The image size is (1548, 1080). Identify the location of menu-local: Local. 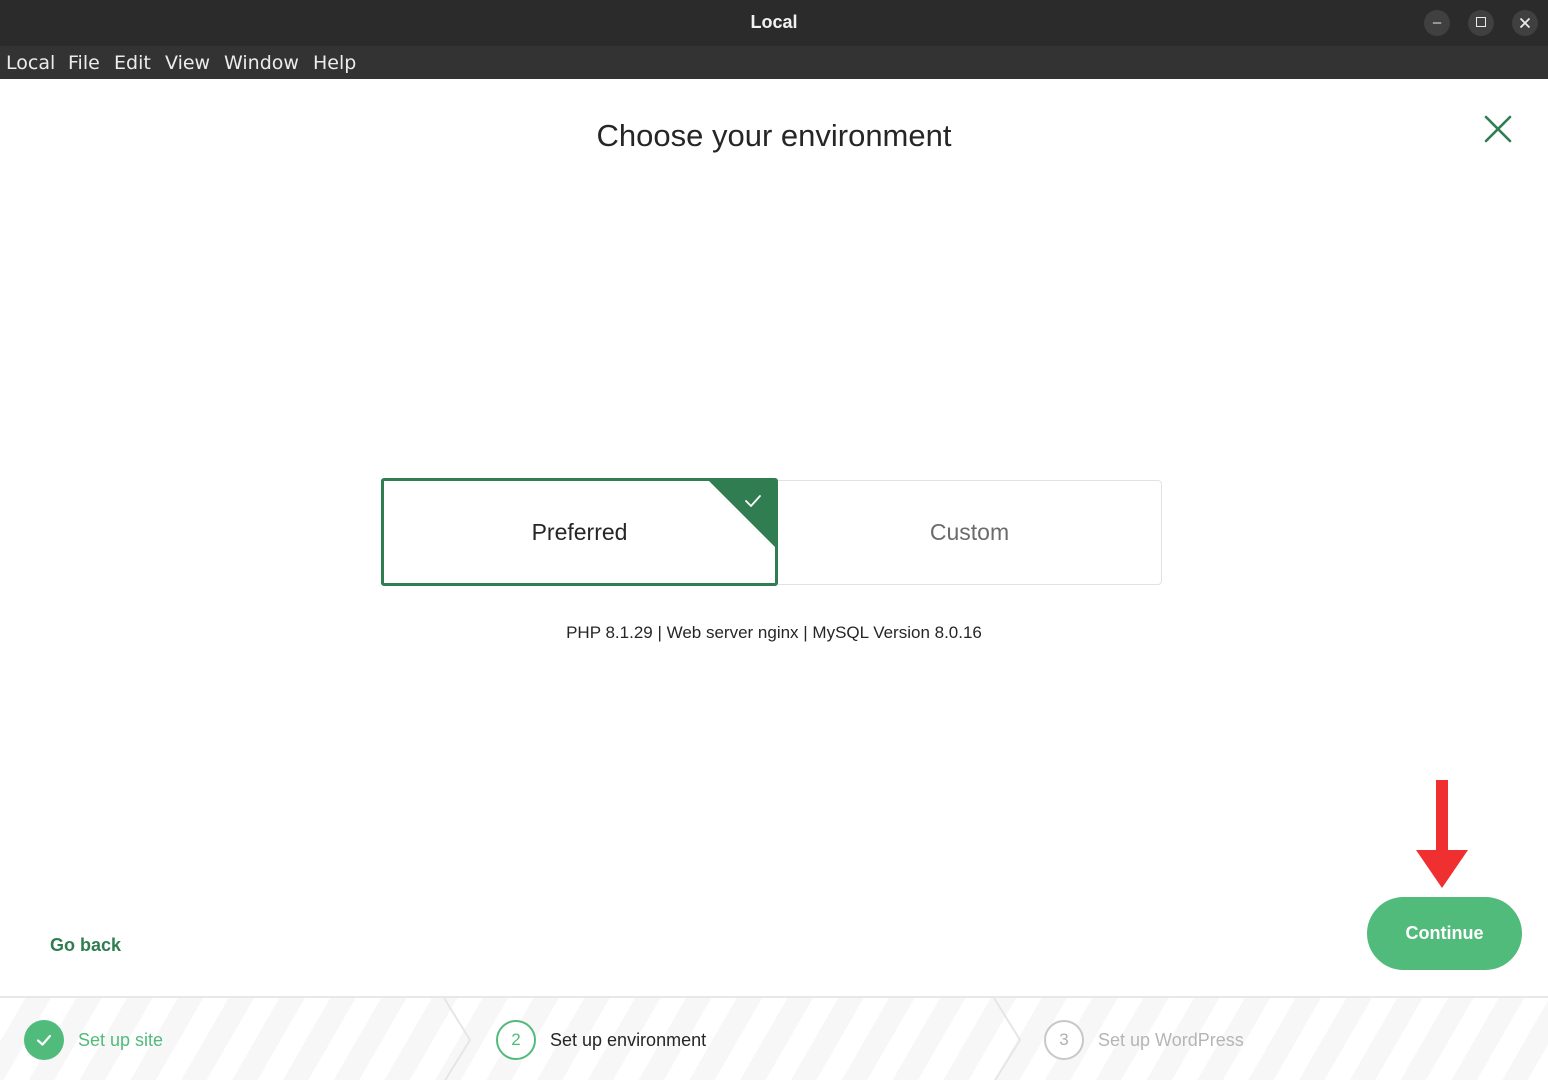
(30, 63).